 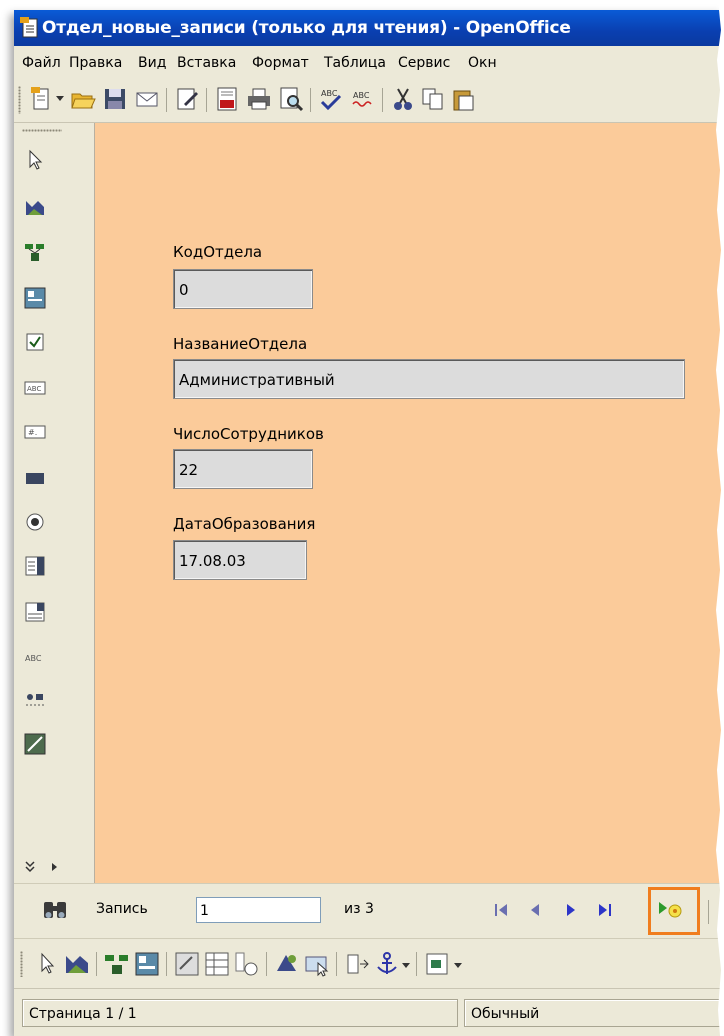 What do you see at coordinates (41, 63) in the screenshot?
I see `menu-file: Файл` at bounding box center [41, 63].